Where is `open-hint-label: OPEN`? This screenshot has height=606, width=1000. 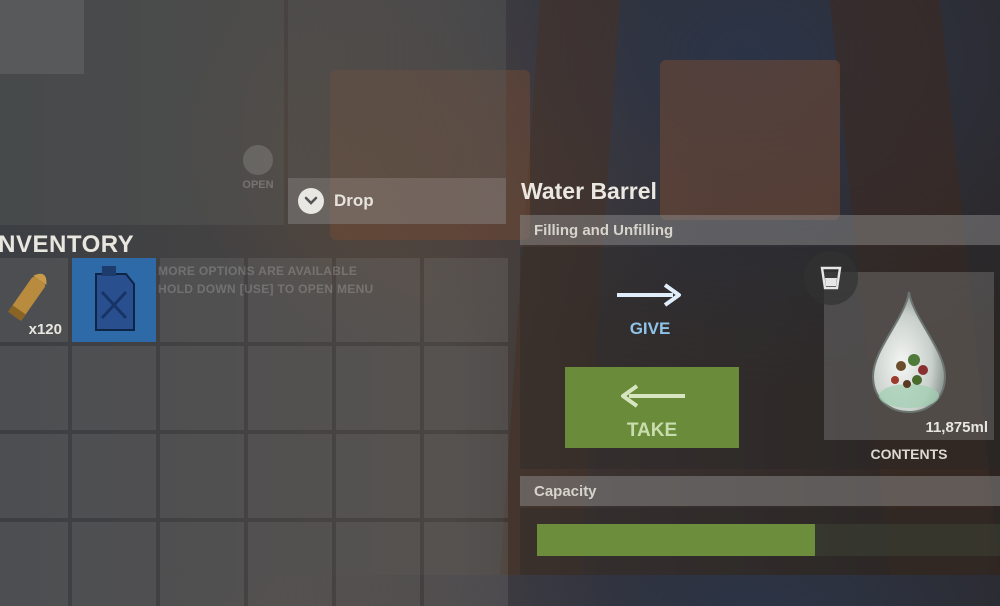 open-hint-label: OPEN is located at coordinates (258, 185).